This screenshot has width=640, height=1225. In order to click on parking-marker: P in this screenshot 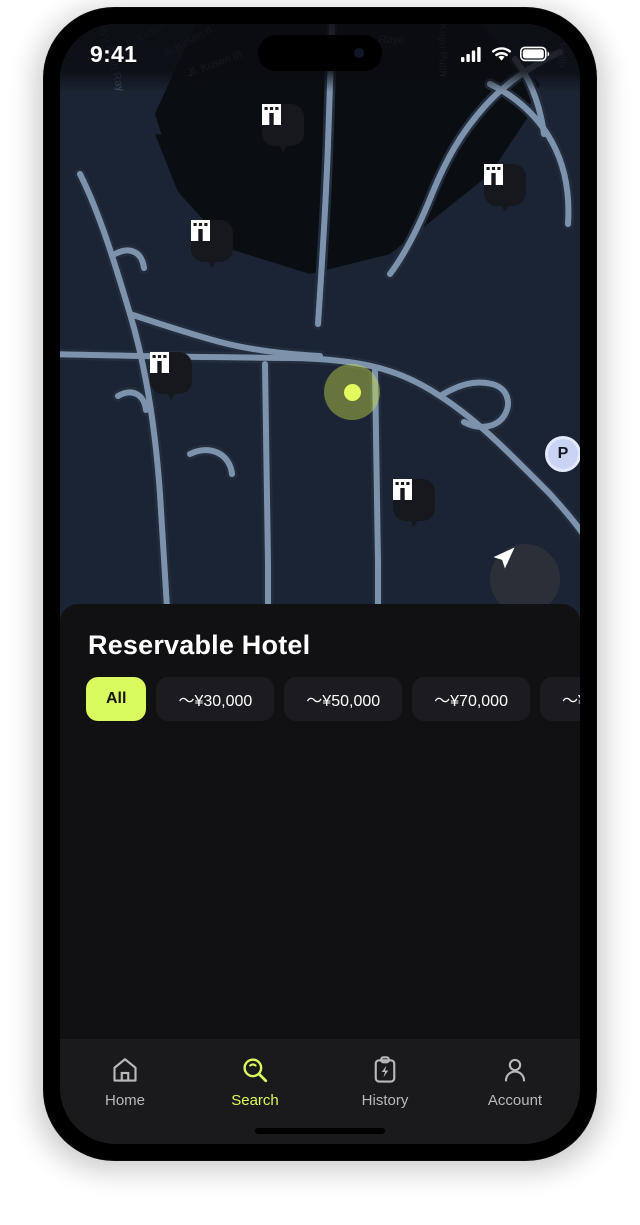, I will do `click(562, 454)`.